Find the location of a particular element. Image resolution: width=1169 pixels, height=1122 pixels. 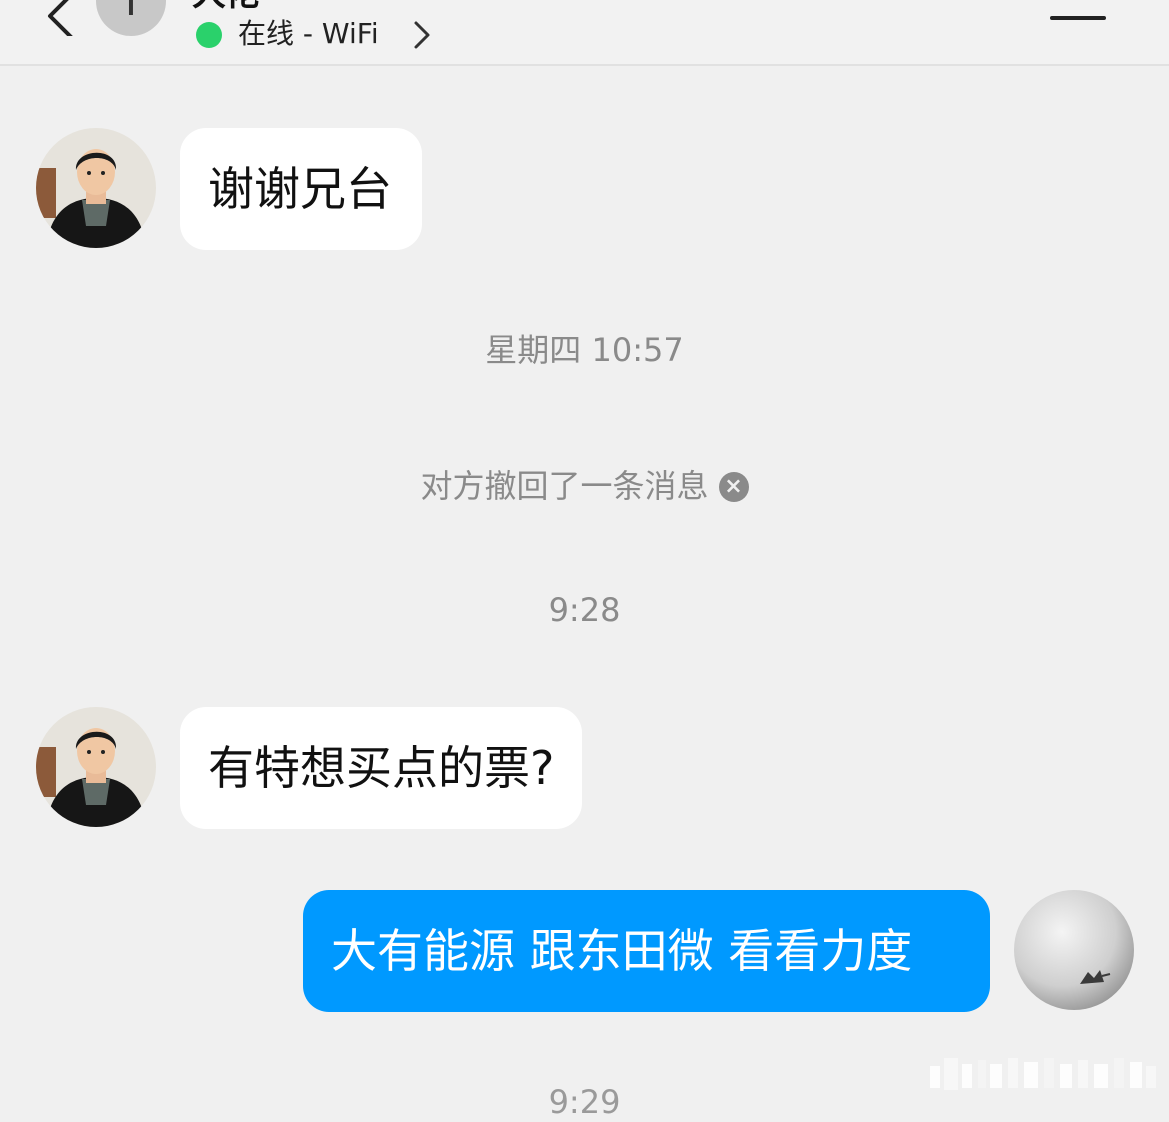

chat-header: T 大佬 在线 - WiFi is located at coordinates (584, 33).